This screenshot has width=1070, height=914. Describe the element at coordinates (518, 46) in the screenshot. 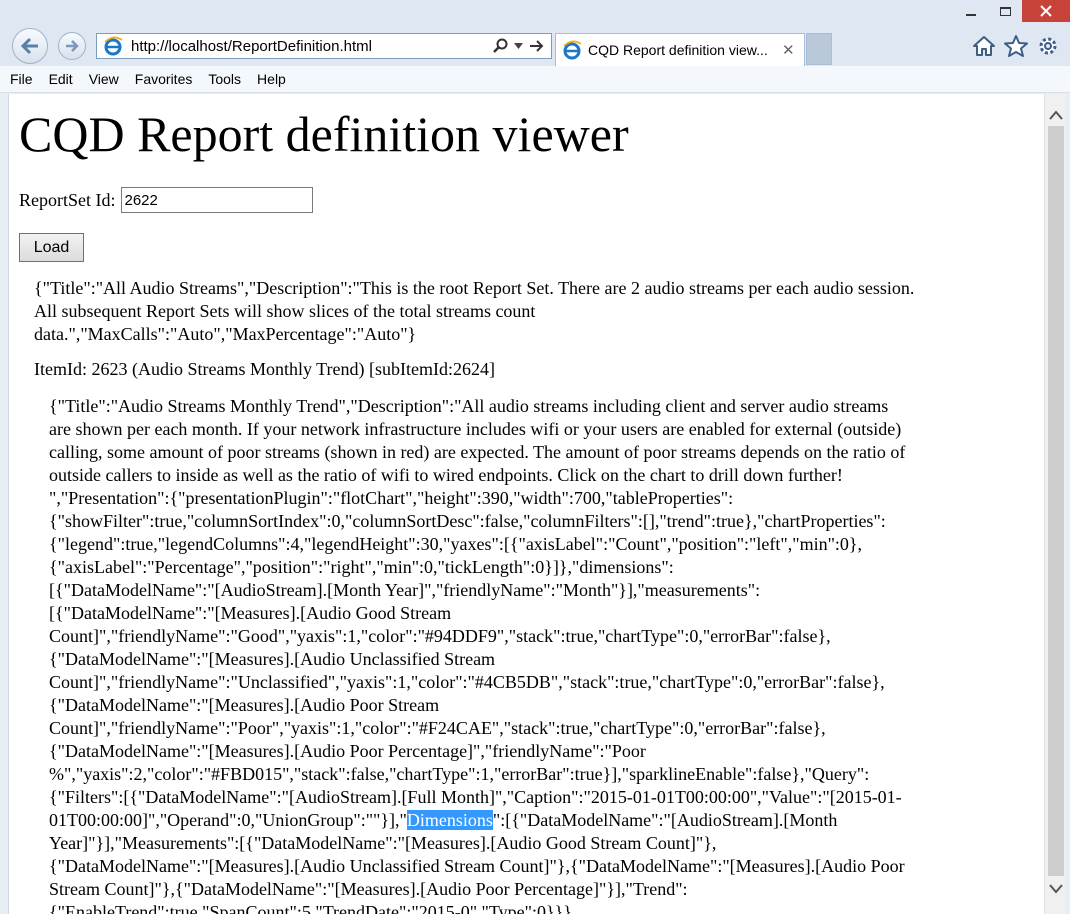

I see `dropdown-icon` at that location.